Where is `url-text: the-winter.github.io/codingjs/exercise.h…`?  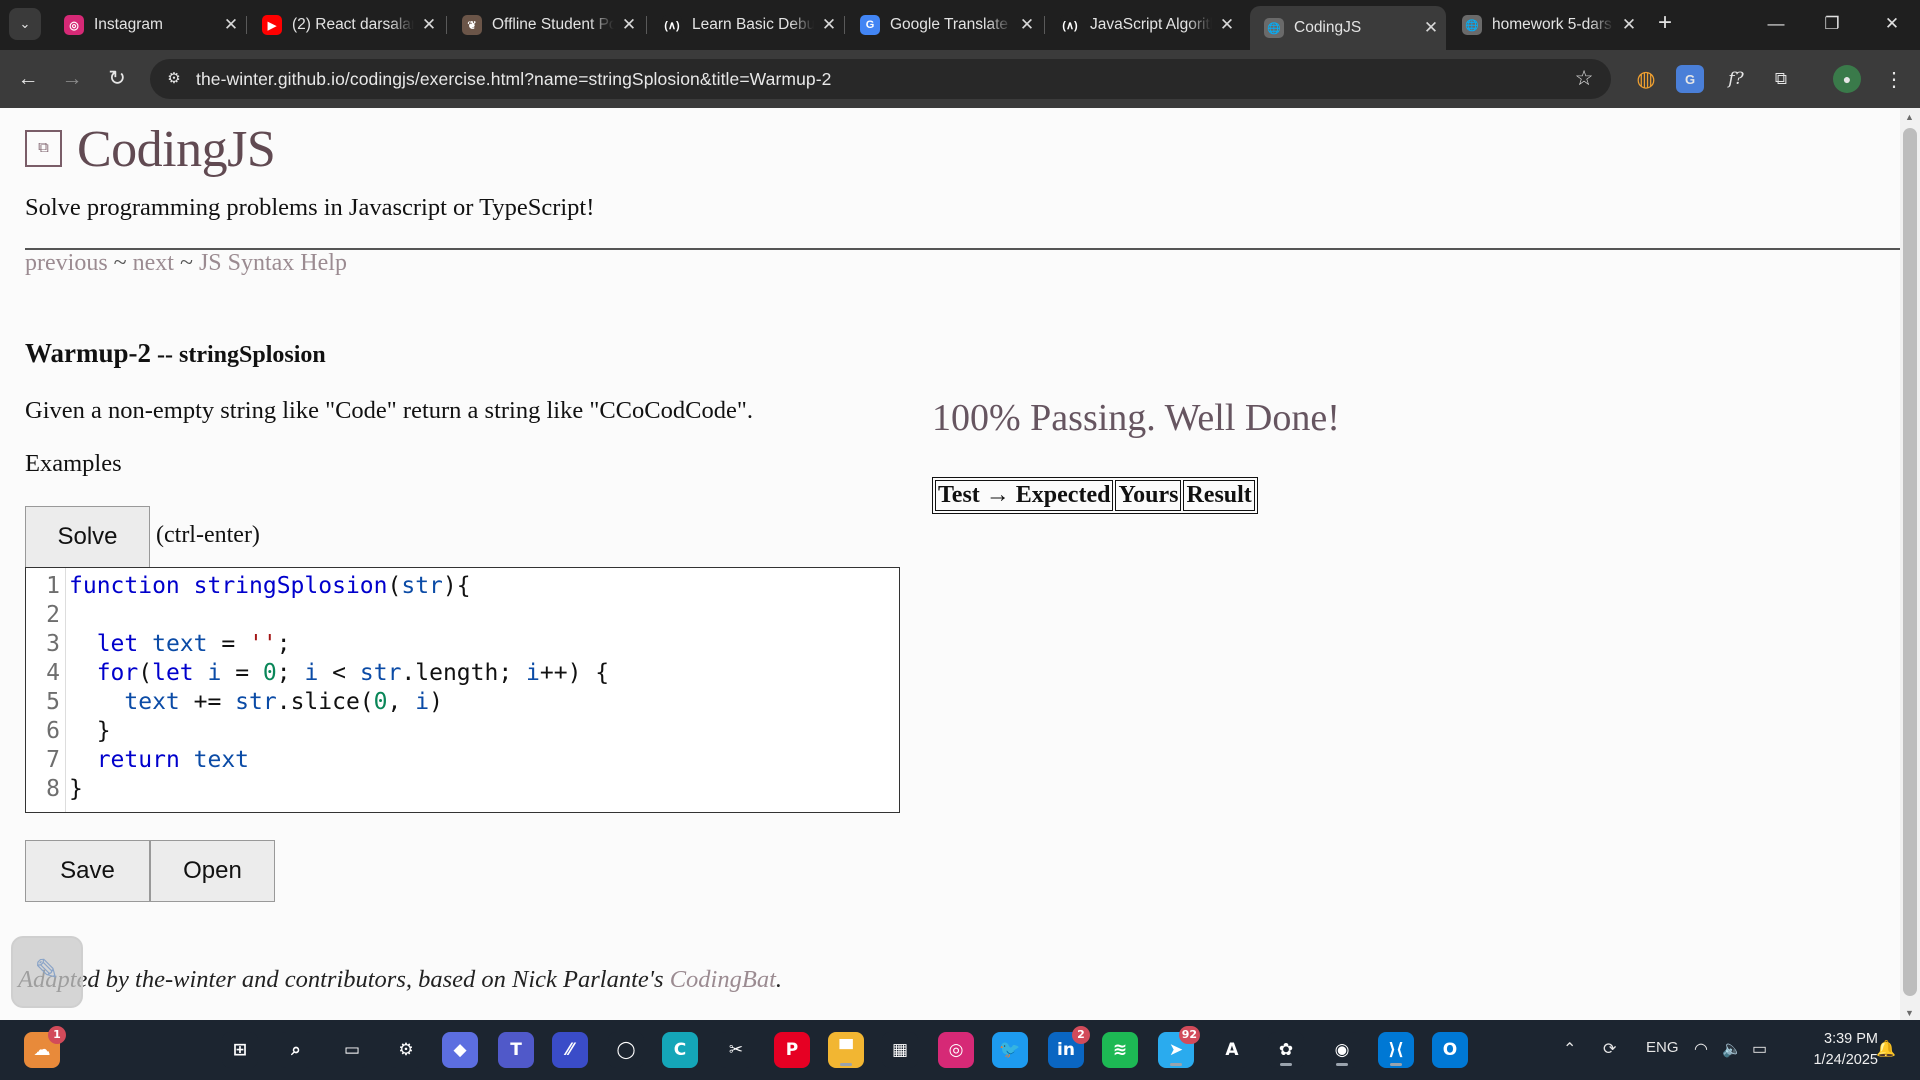 url-text: the-winter.github.io/codingjs/exercise.h… is located at coordinates (514, 79).